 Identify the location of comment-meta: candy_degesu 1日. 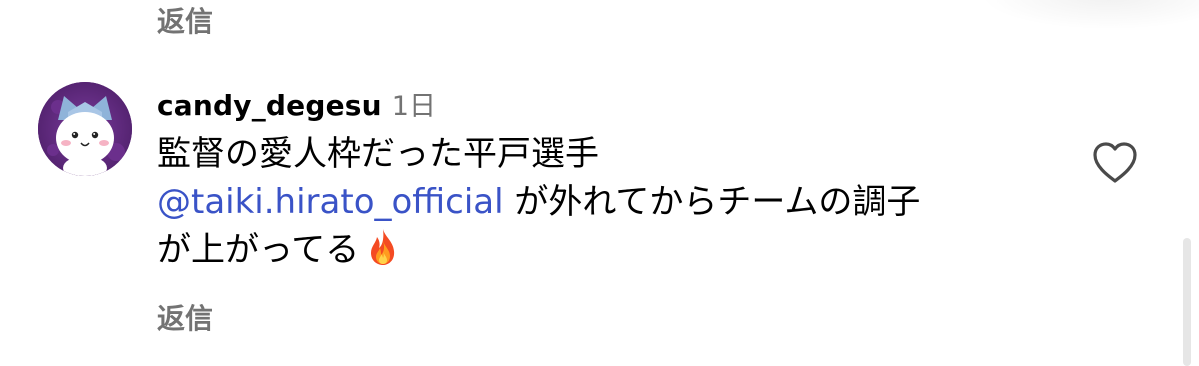
(607, 104).